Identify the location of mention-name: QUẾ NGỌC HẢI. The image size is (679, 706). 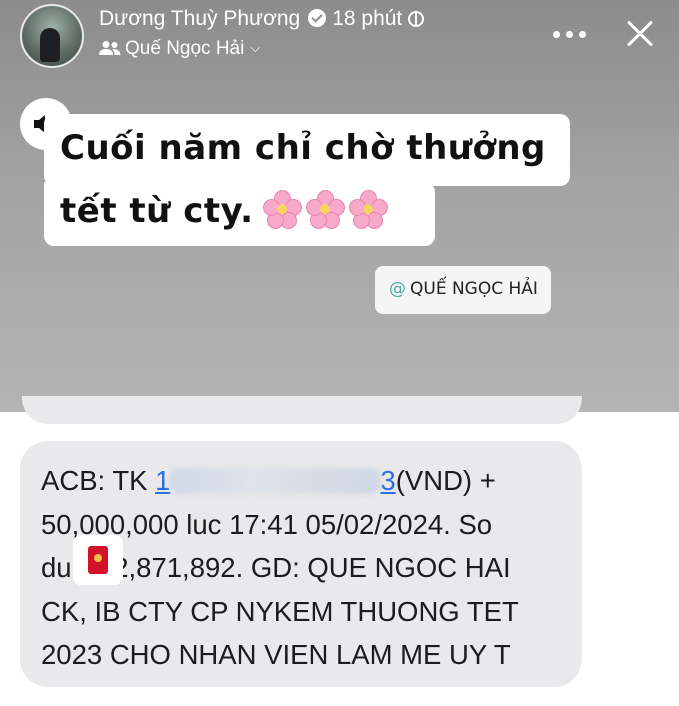
(474, 289).